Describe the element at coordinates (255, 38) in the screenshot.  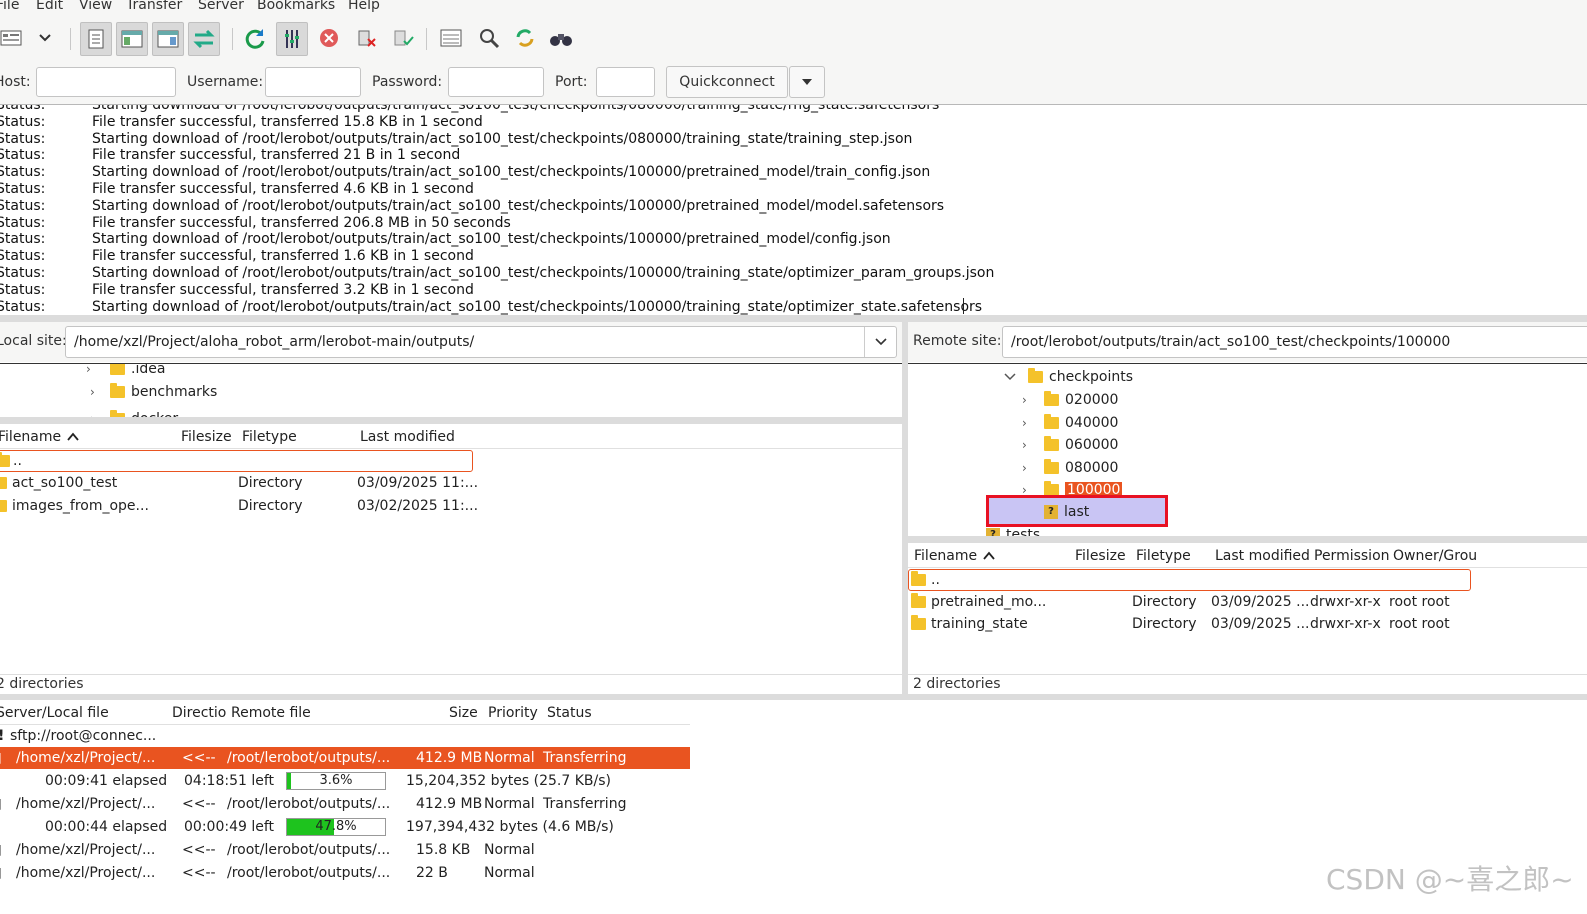
I see `refresh-icon` at that location.